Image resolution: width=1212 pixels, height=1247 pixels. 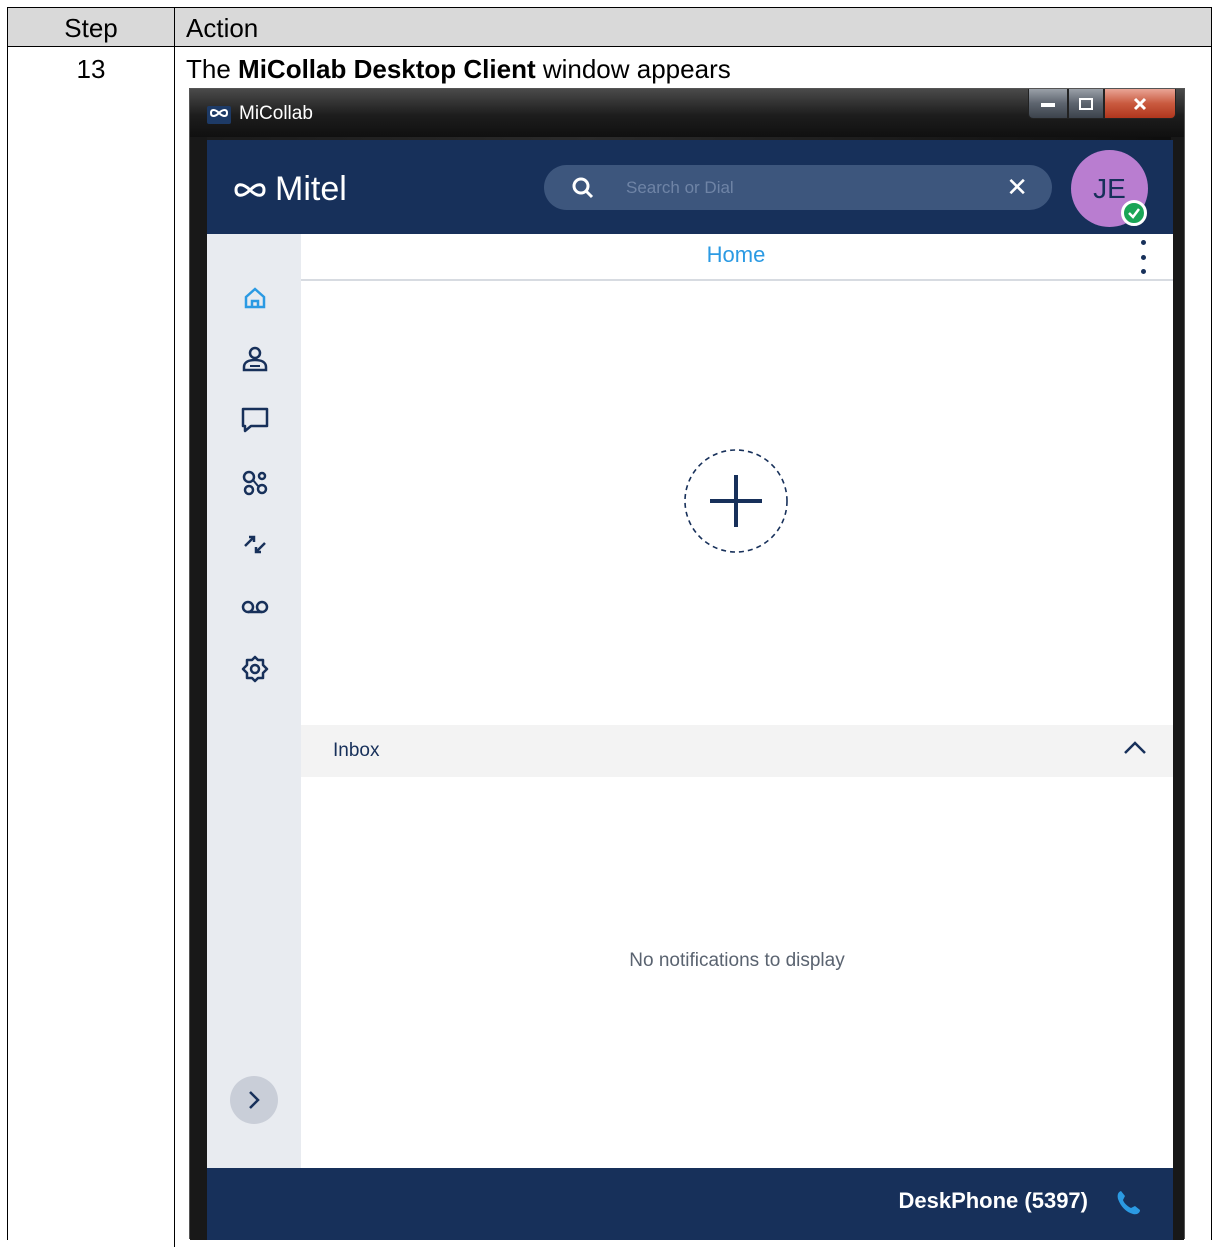 I want to click on search-bar: ✕, so click(x=798, y=187).